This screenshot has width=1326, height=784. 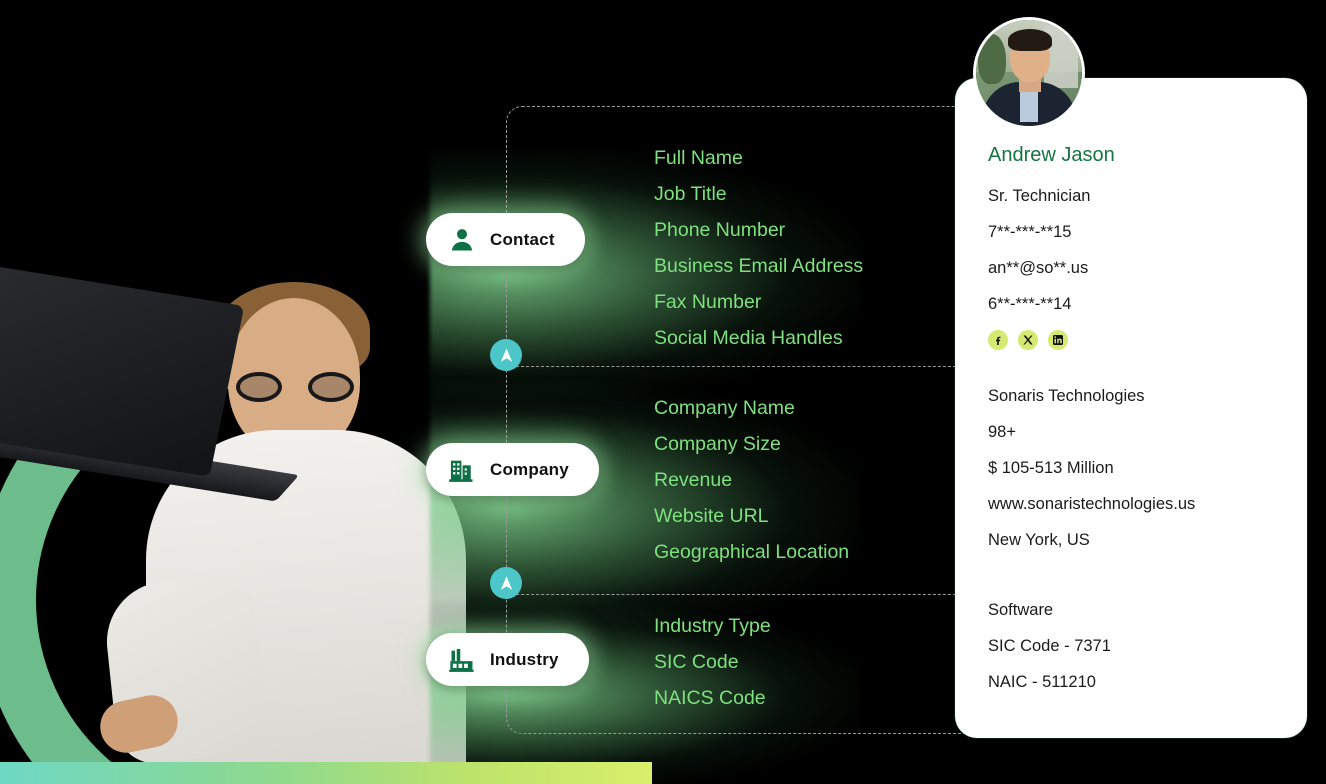 What do you see at coordinates (462, 240) in the screenshot?
I see `person-icon` at bounding box center [462, 240].